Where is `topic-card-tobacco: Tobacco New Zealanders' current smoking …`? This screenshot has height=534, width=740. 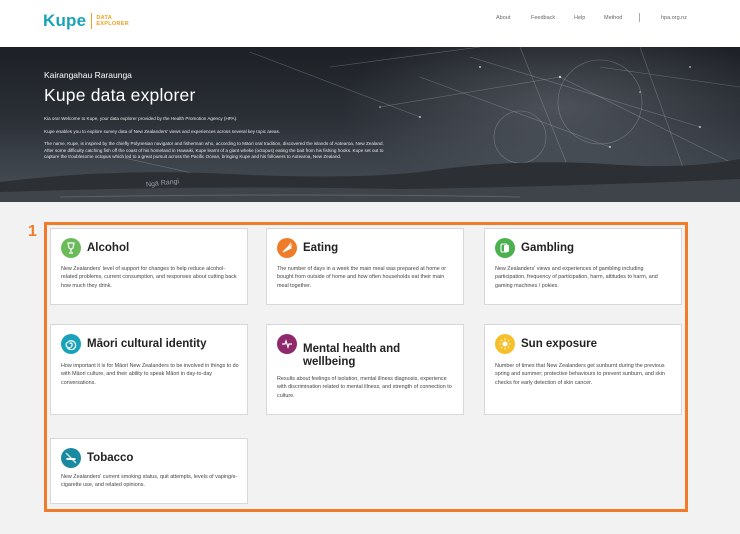
topic-card-tobacco: Tobacco New Zealanders' current smoking … is located at coordinates (149, 471).